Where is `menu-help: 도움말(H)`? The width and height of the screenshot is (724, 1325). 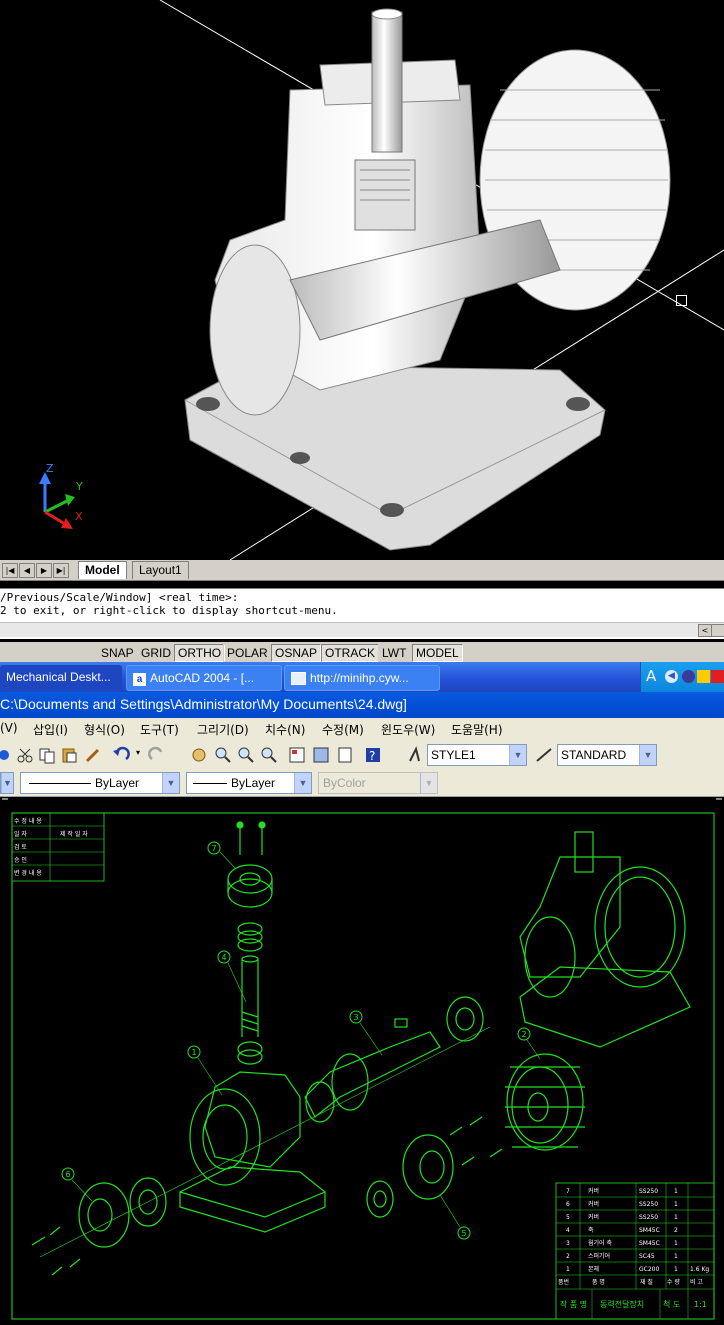 menu-help: 도움말(H) is located at coordinates (477, 729).